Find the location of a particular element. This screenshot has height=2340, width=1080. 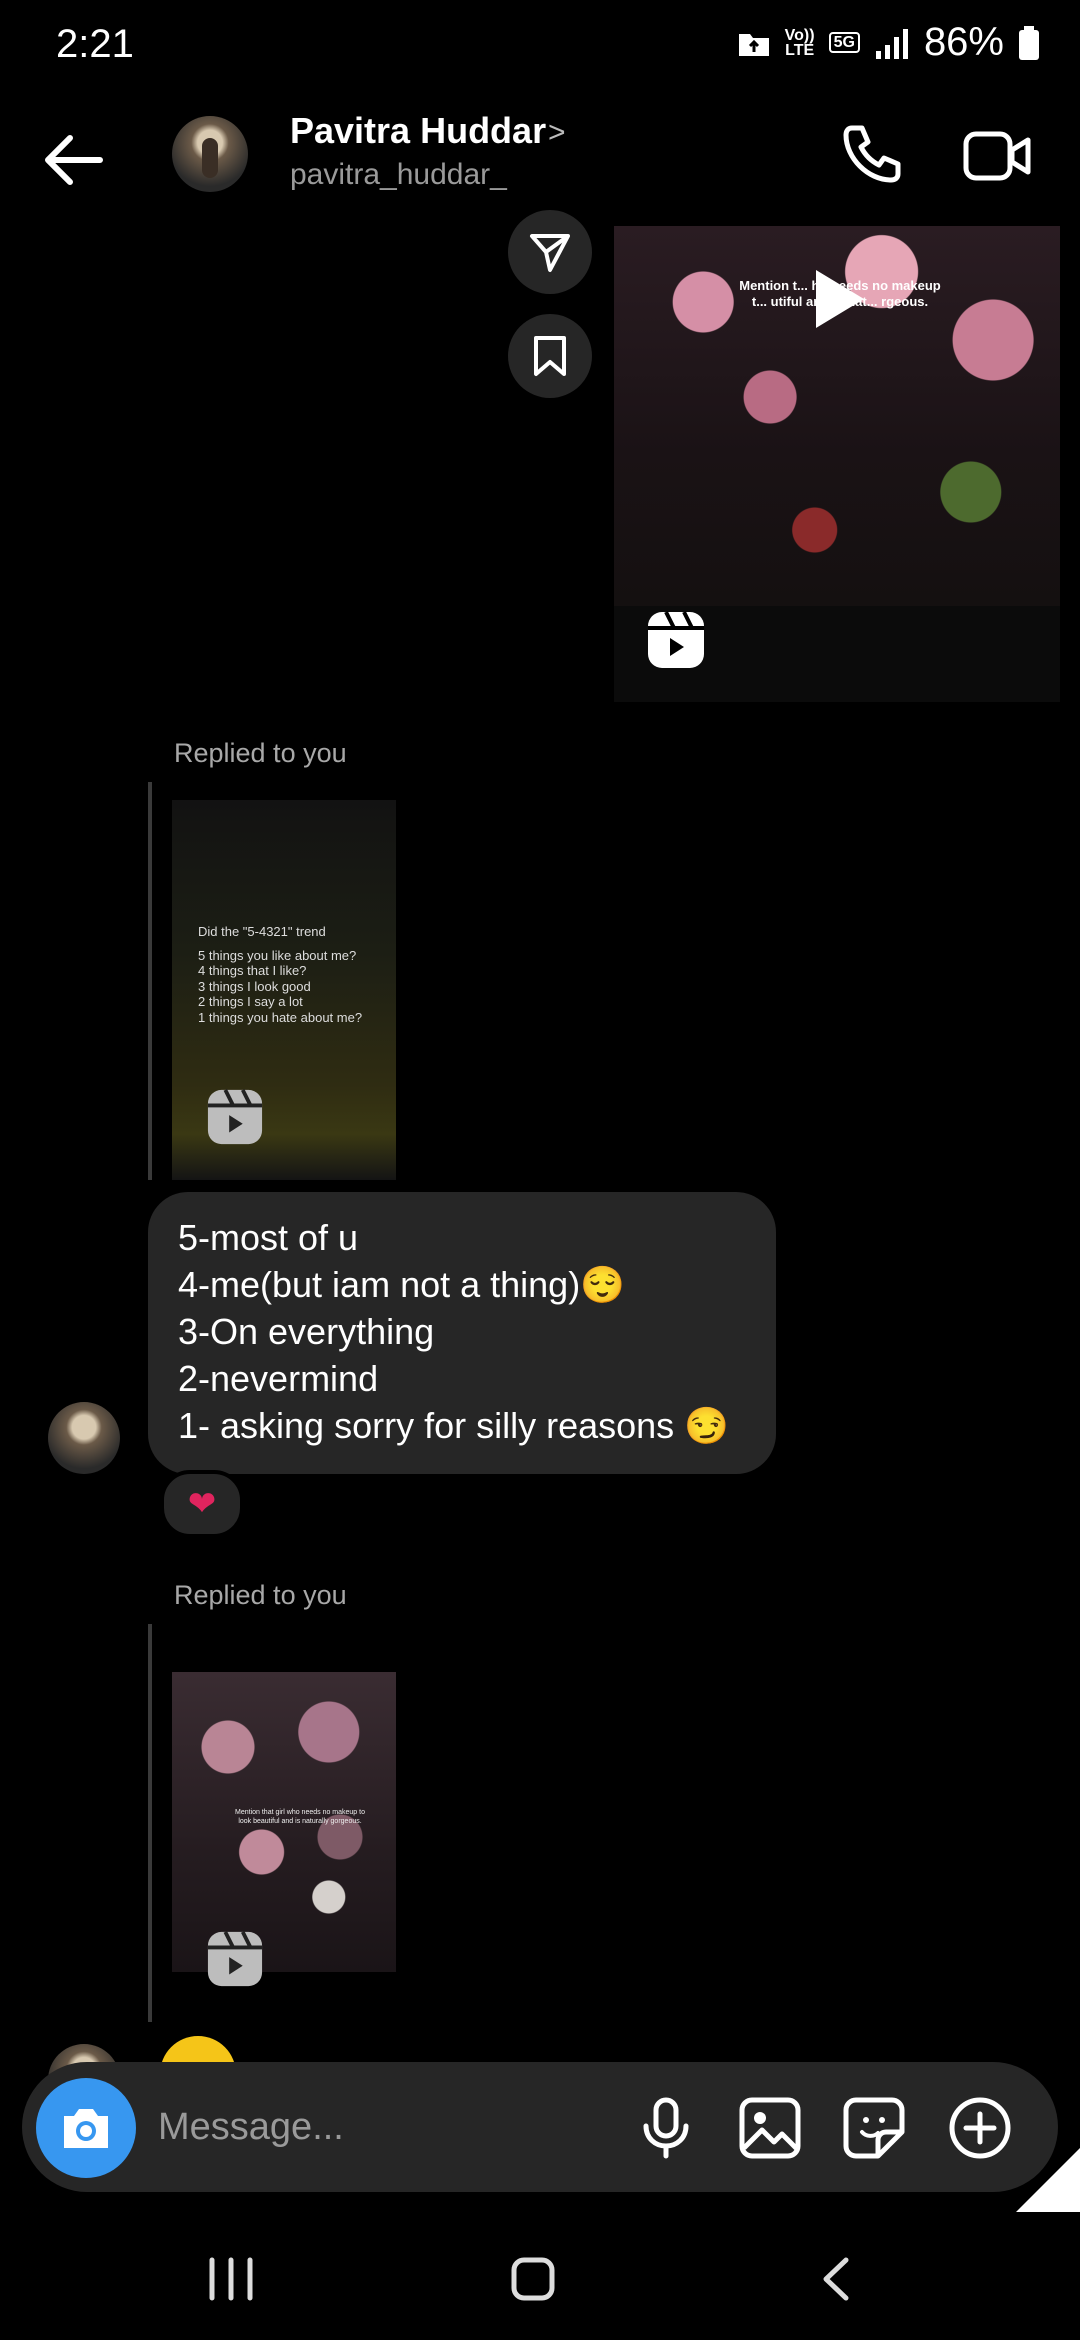

send-icon is located at coordinates (550, 253).